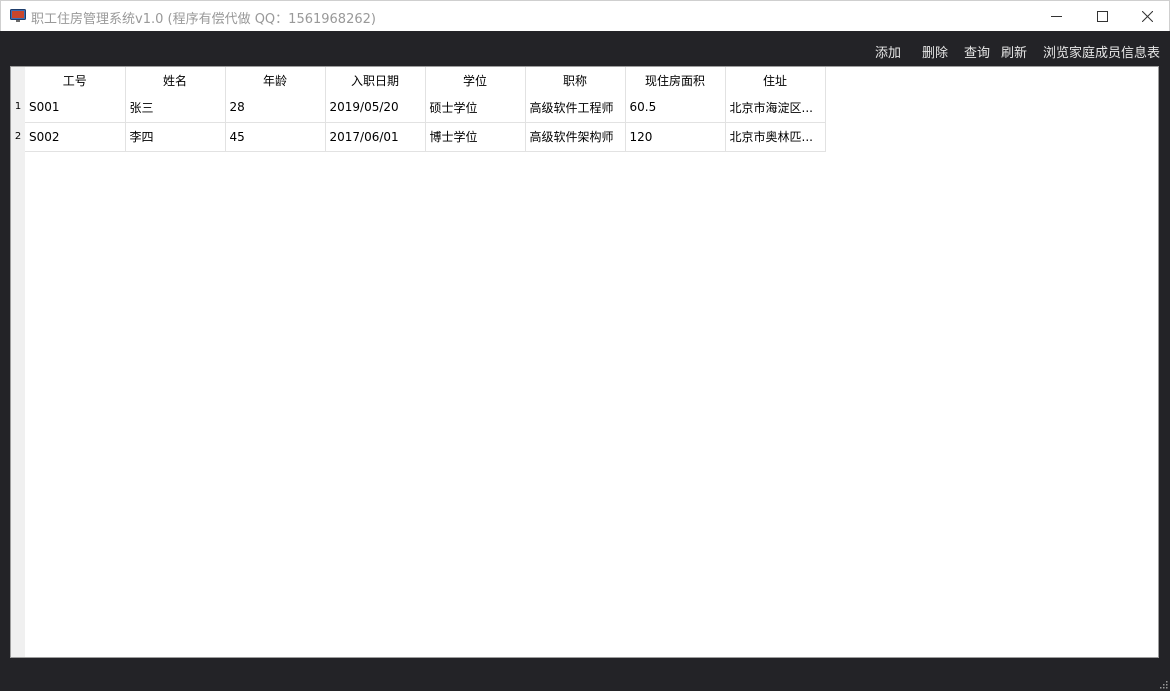 This screenshot has width=1170, height=691. Describe the element at coordinates (675, 108) in the screenshot. I see `table-cell: 60.5` at that location.